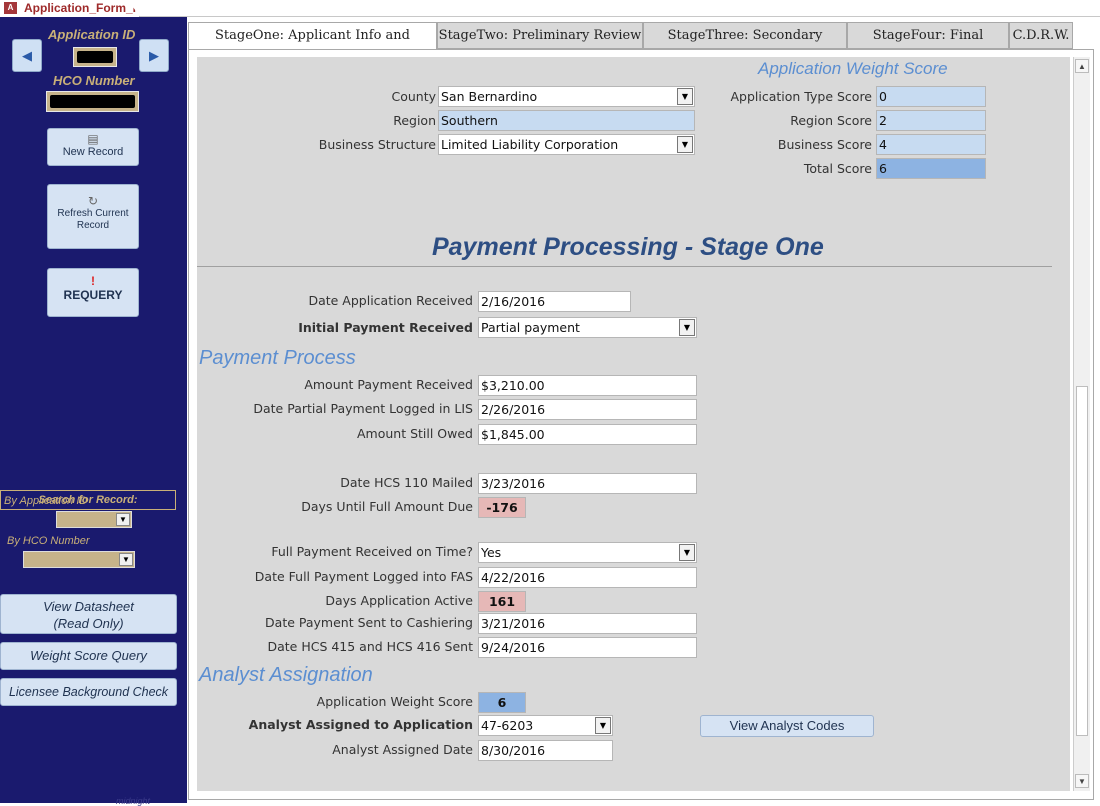 This screenshot has width=1100, height=806. I want to click on weight-score-query-button: Weight Score Query, so click(88, 656).